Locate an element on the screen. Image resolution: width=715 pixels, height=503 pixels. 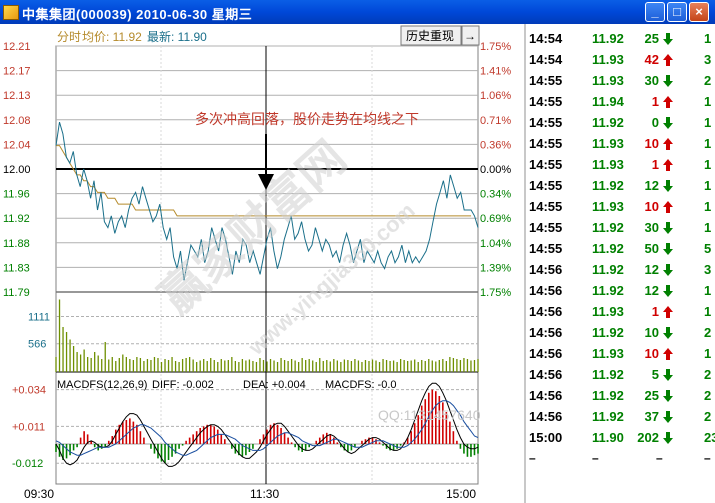
tick-extra: 23 is located at coordinates (709, 437).